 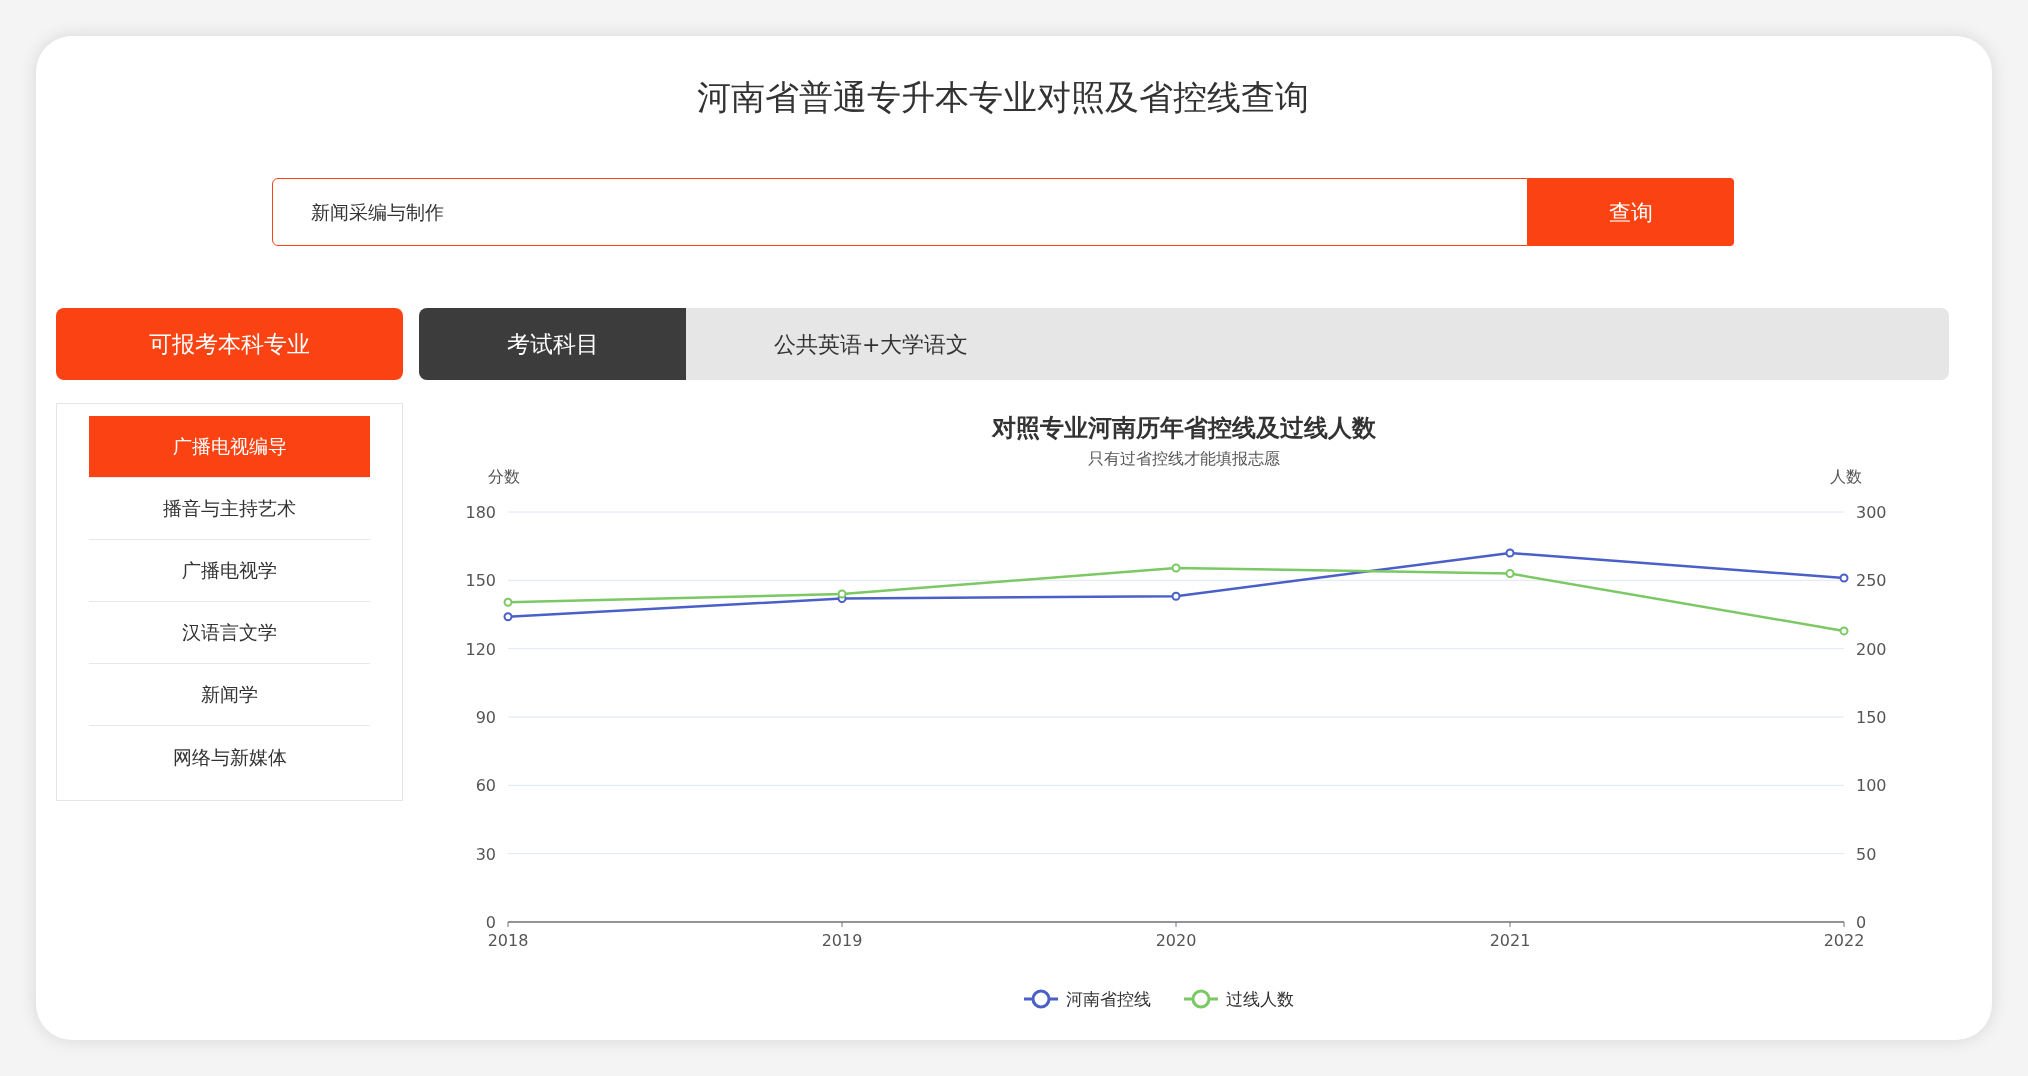 I want to click on exam-subjects: 公共英语+大学语文, so click(x=871, y=344).